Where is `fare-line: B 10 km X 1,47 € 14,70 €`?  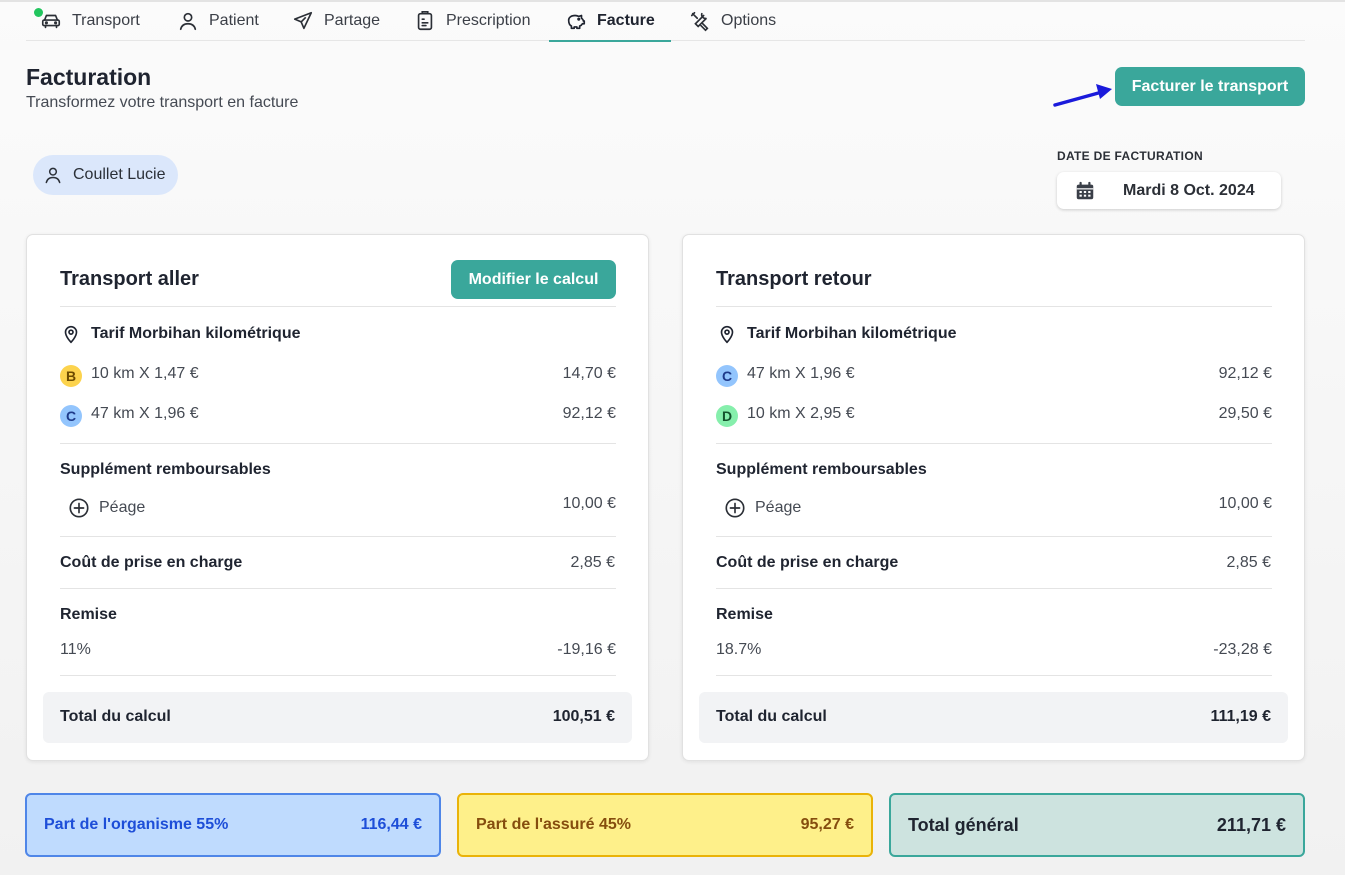
fare-line: B 10 km X 1,47 € 14,70 € is located at coordinates (338, 374).